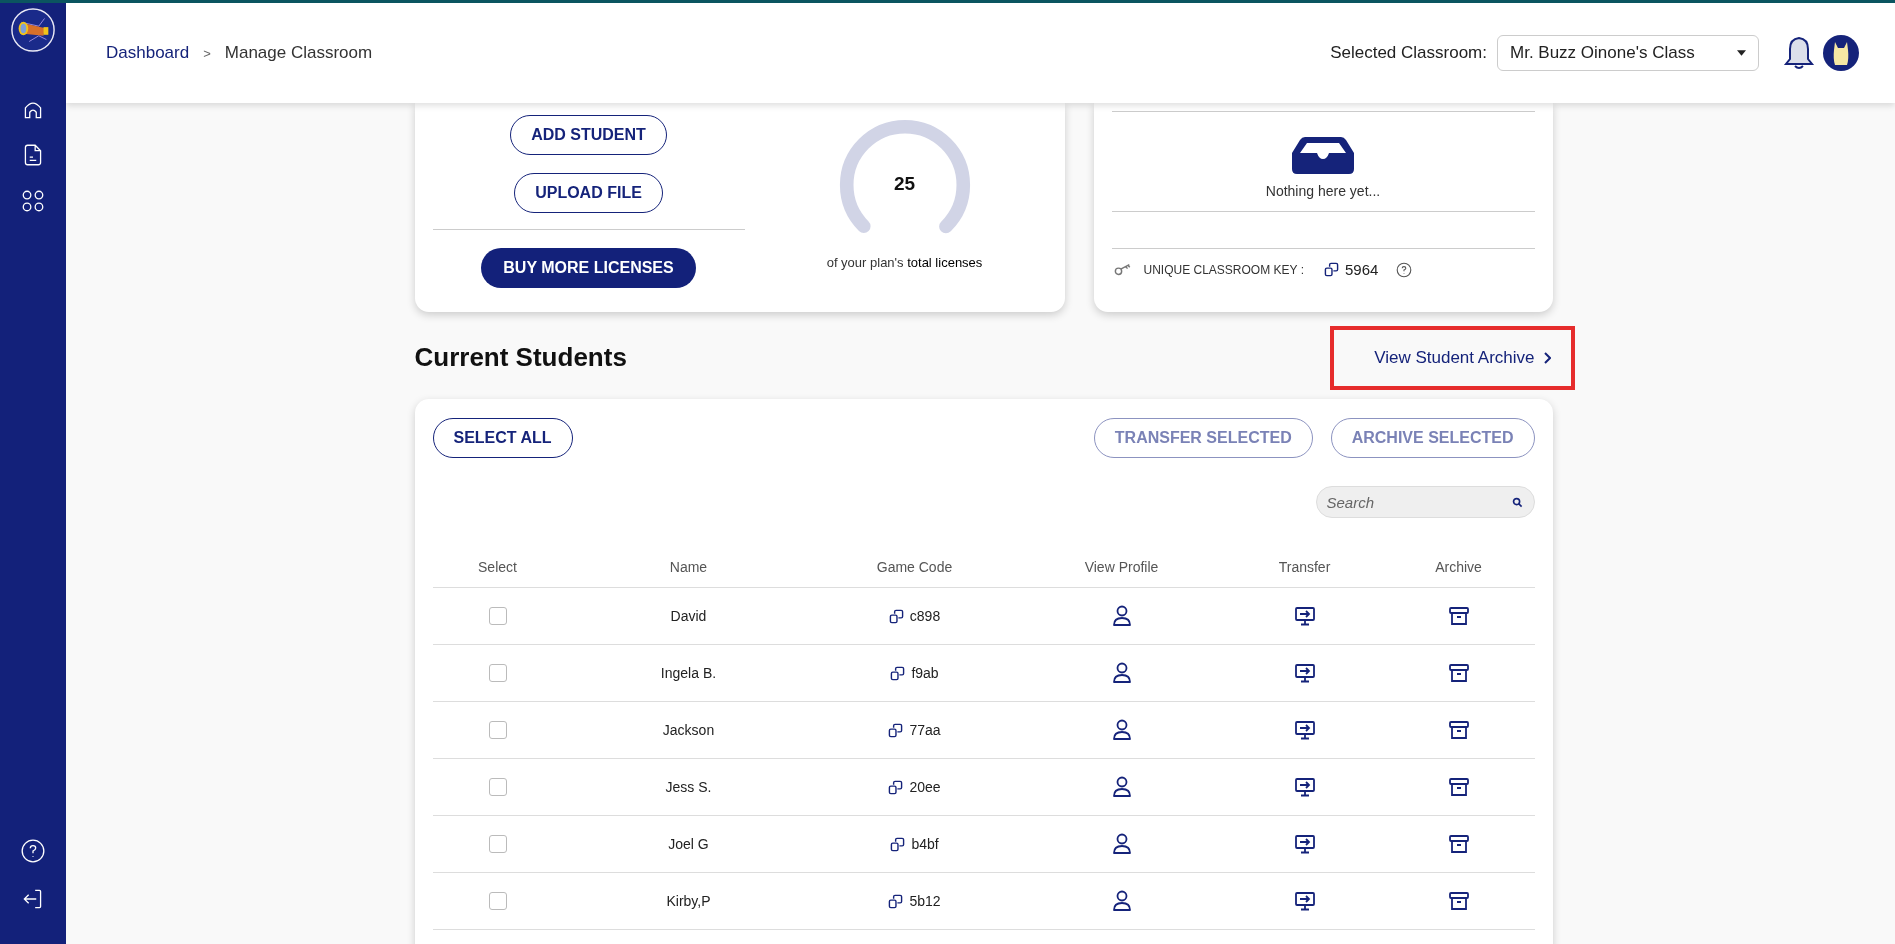 This screenshot has width=1895, height=944. I want to click on student-name: Jess S., so click(688, 787).